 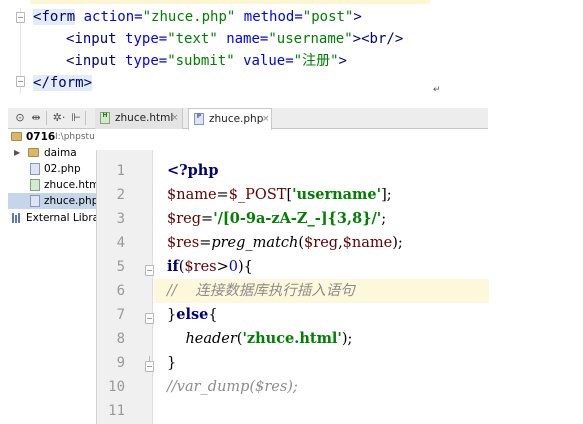 I want to click on tab-label: zhuce.html, so click(x=144, y=118).